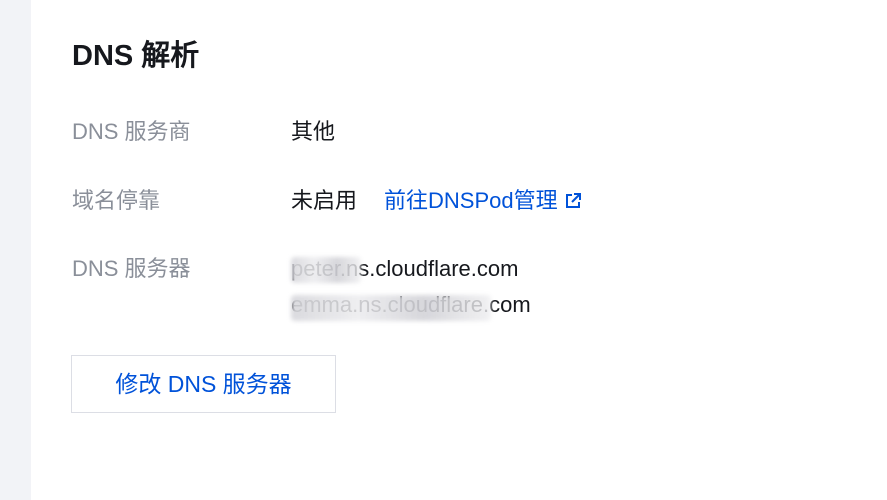 The image size is (887, 500). What do you see at coordinates (573, 200) in the screenshot?
I see `external-link-icon` at bounding box center [573, 200].